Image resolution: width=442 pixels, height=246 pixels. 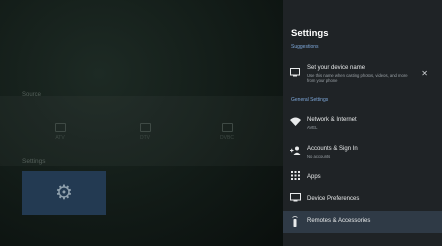 What do you see at coordinates (336, 68) in the screenshot?
I see `suggestion-label: Set your device name` at bounding box center [336, 68].